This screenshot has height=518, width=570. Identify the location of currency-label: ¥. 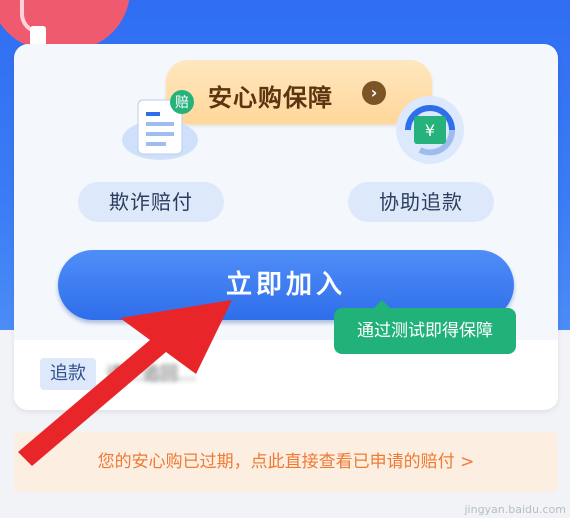
(430, 130).